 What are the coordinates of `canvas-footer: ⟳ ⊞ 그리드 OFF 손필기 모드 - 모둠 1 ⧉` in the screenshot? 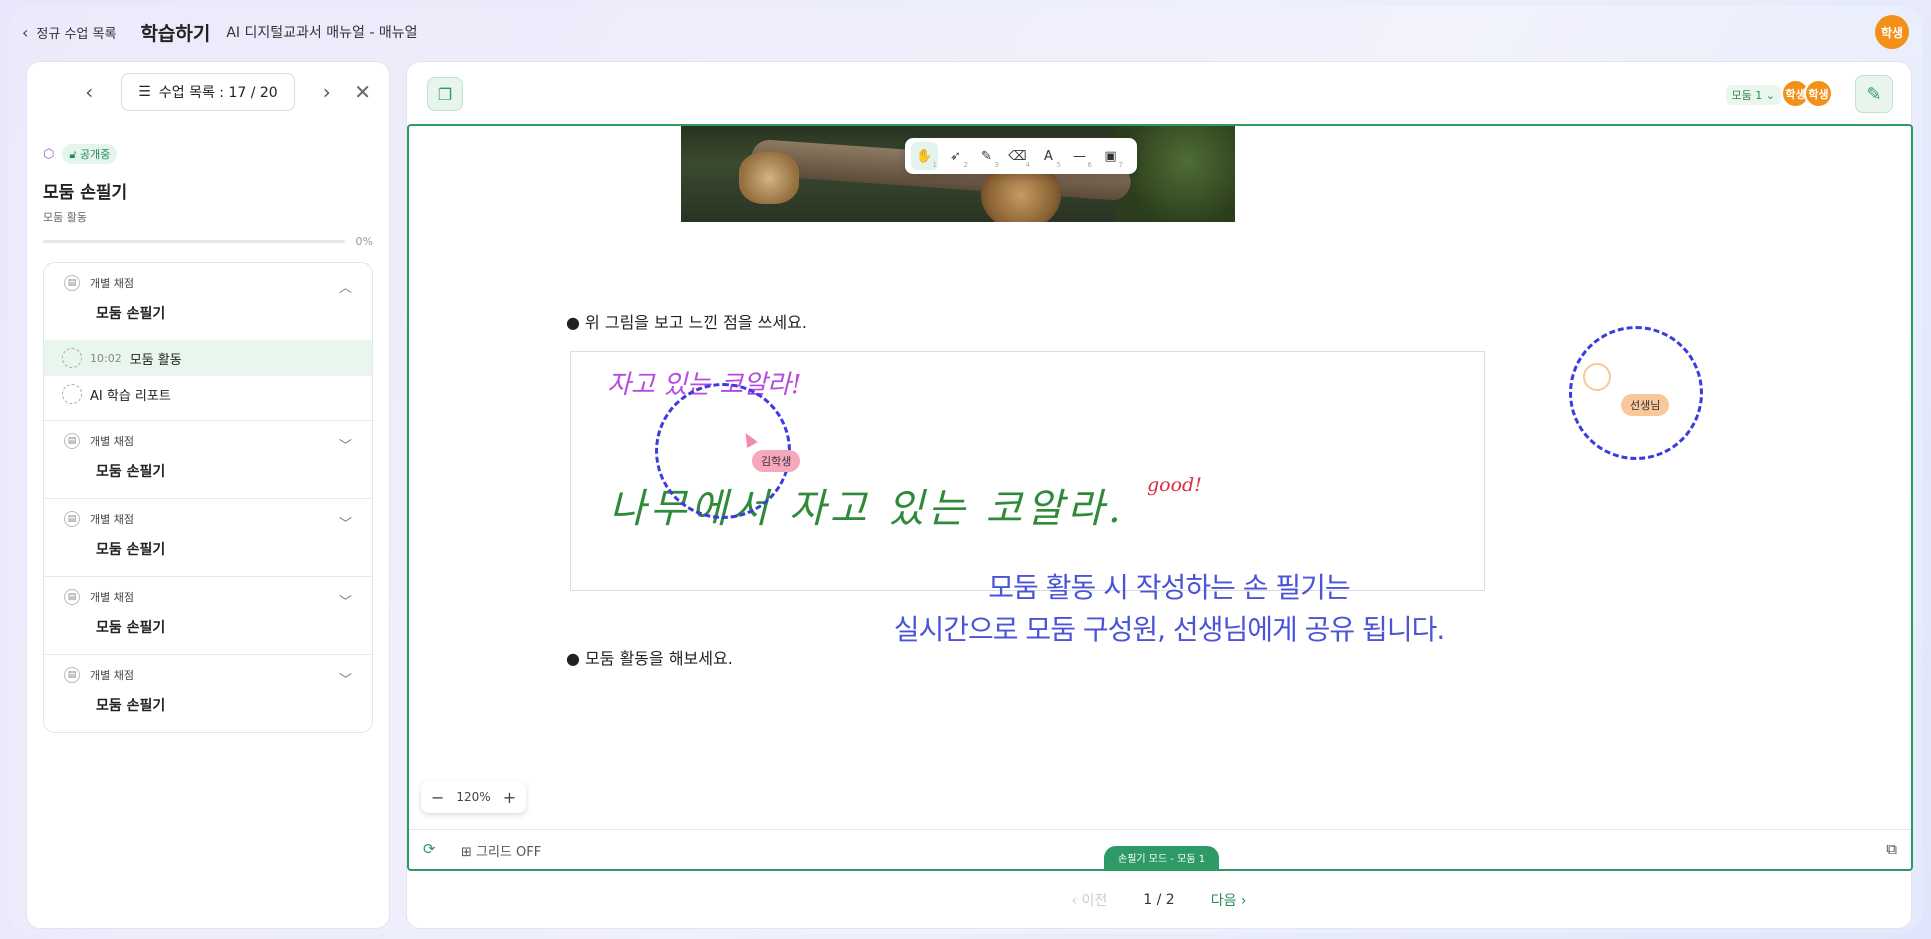 It's located at (1160, 849).